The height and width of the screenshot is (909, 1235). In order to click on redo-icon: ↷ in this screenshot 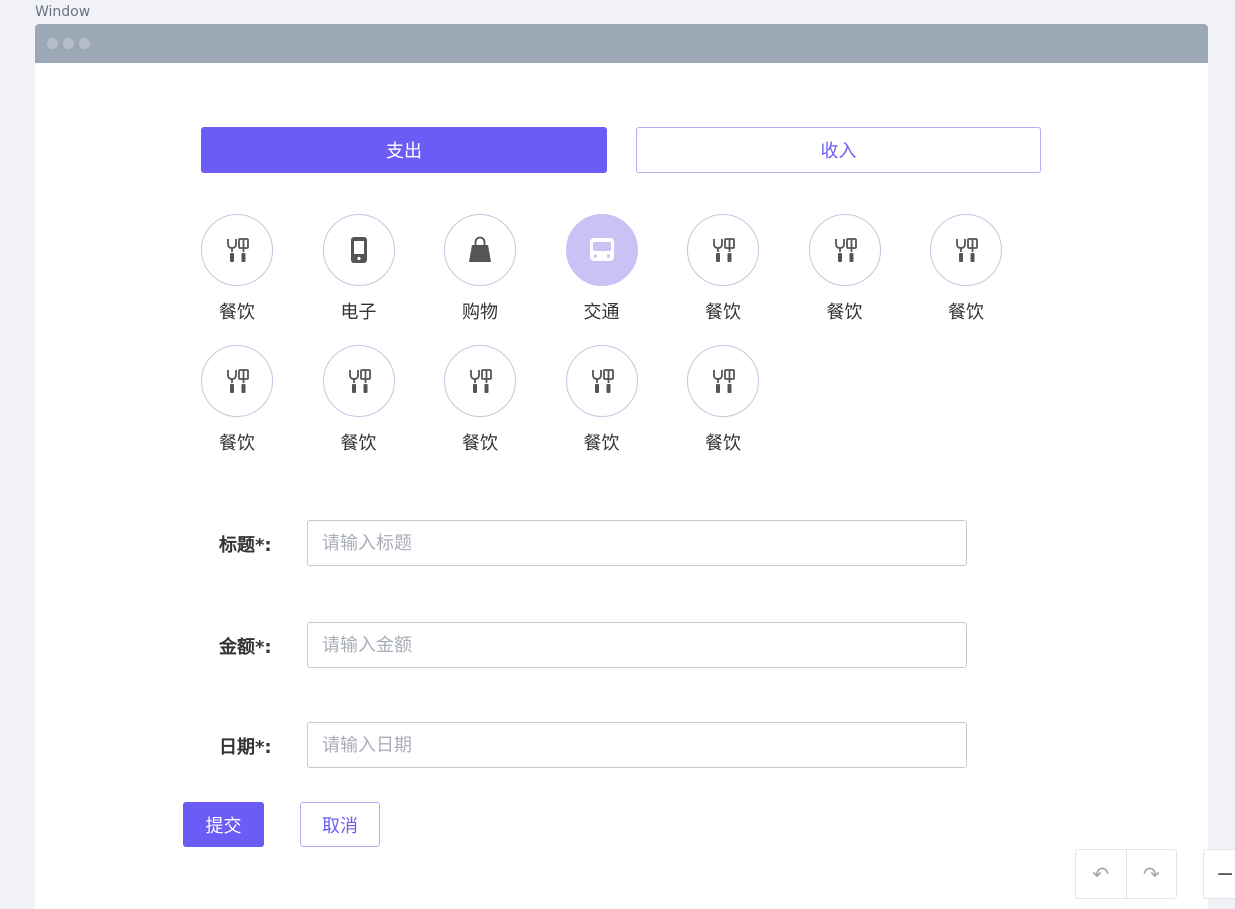, I will do `click(1151, 874)`.